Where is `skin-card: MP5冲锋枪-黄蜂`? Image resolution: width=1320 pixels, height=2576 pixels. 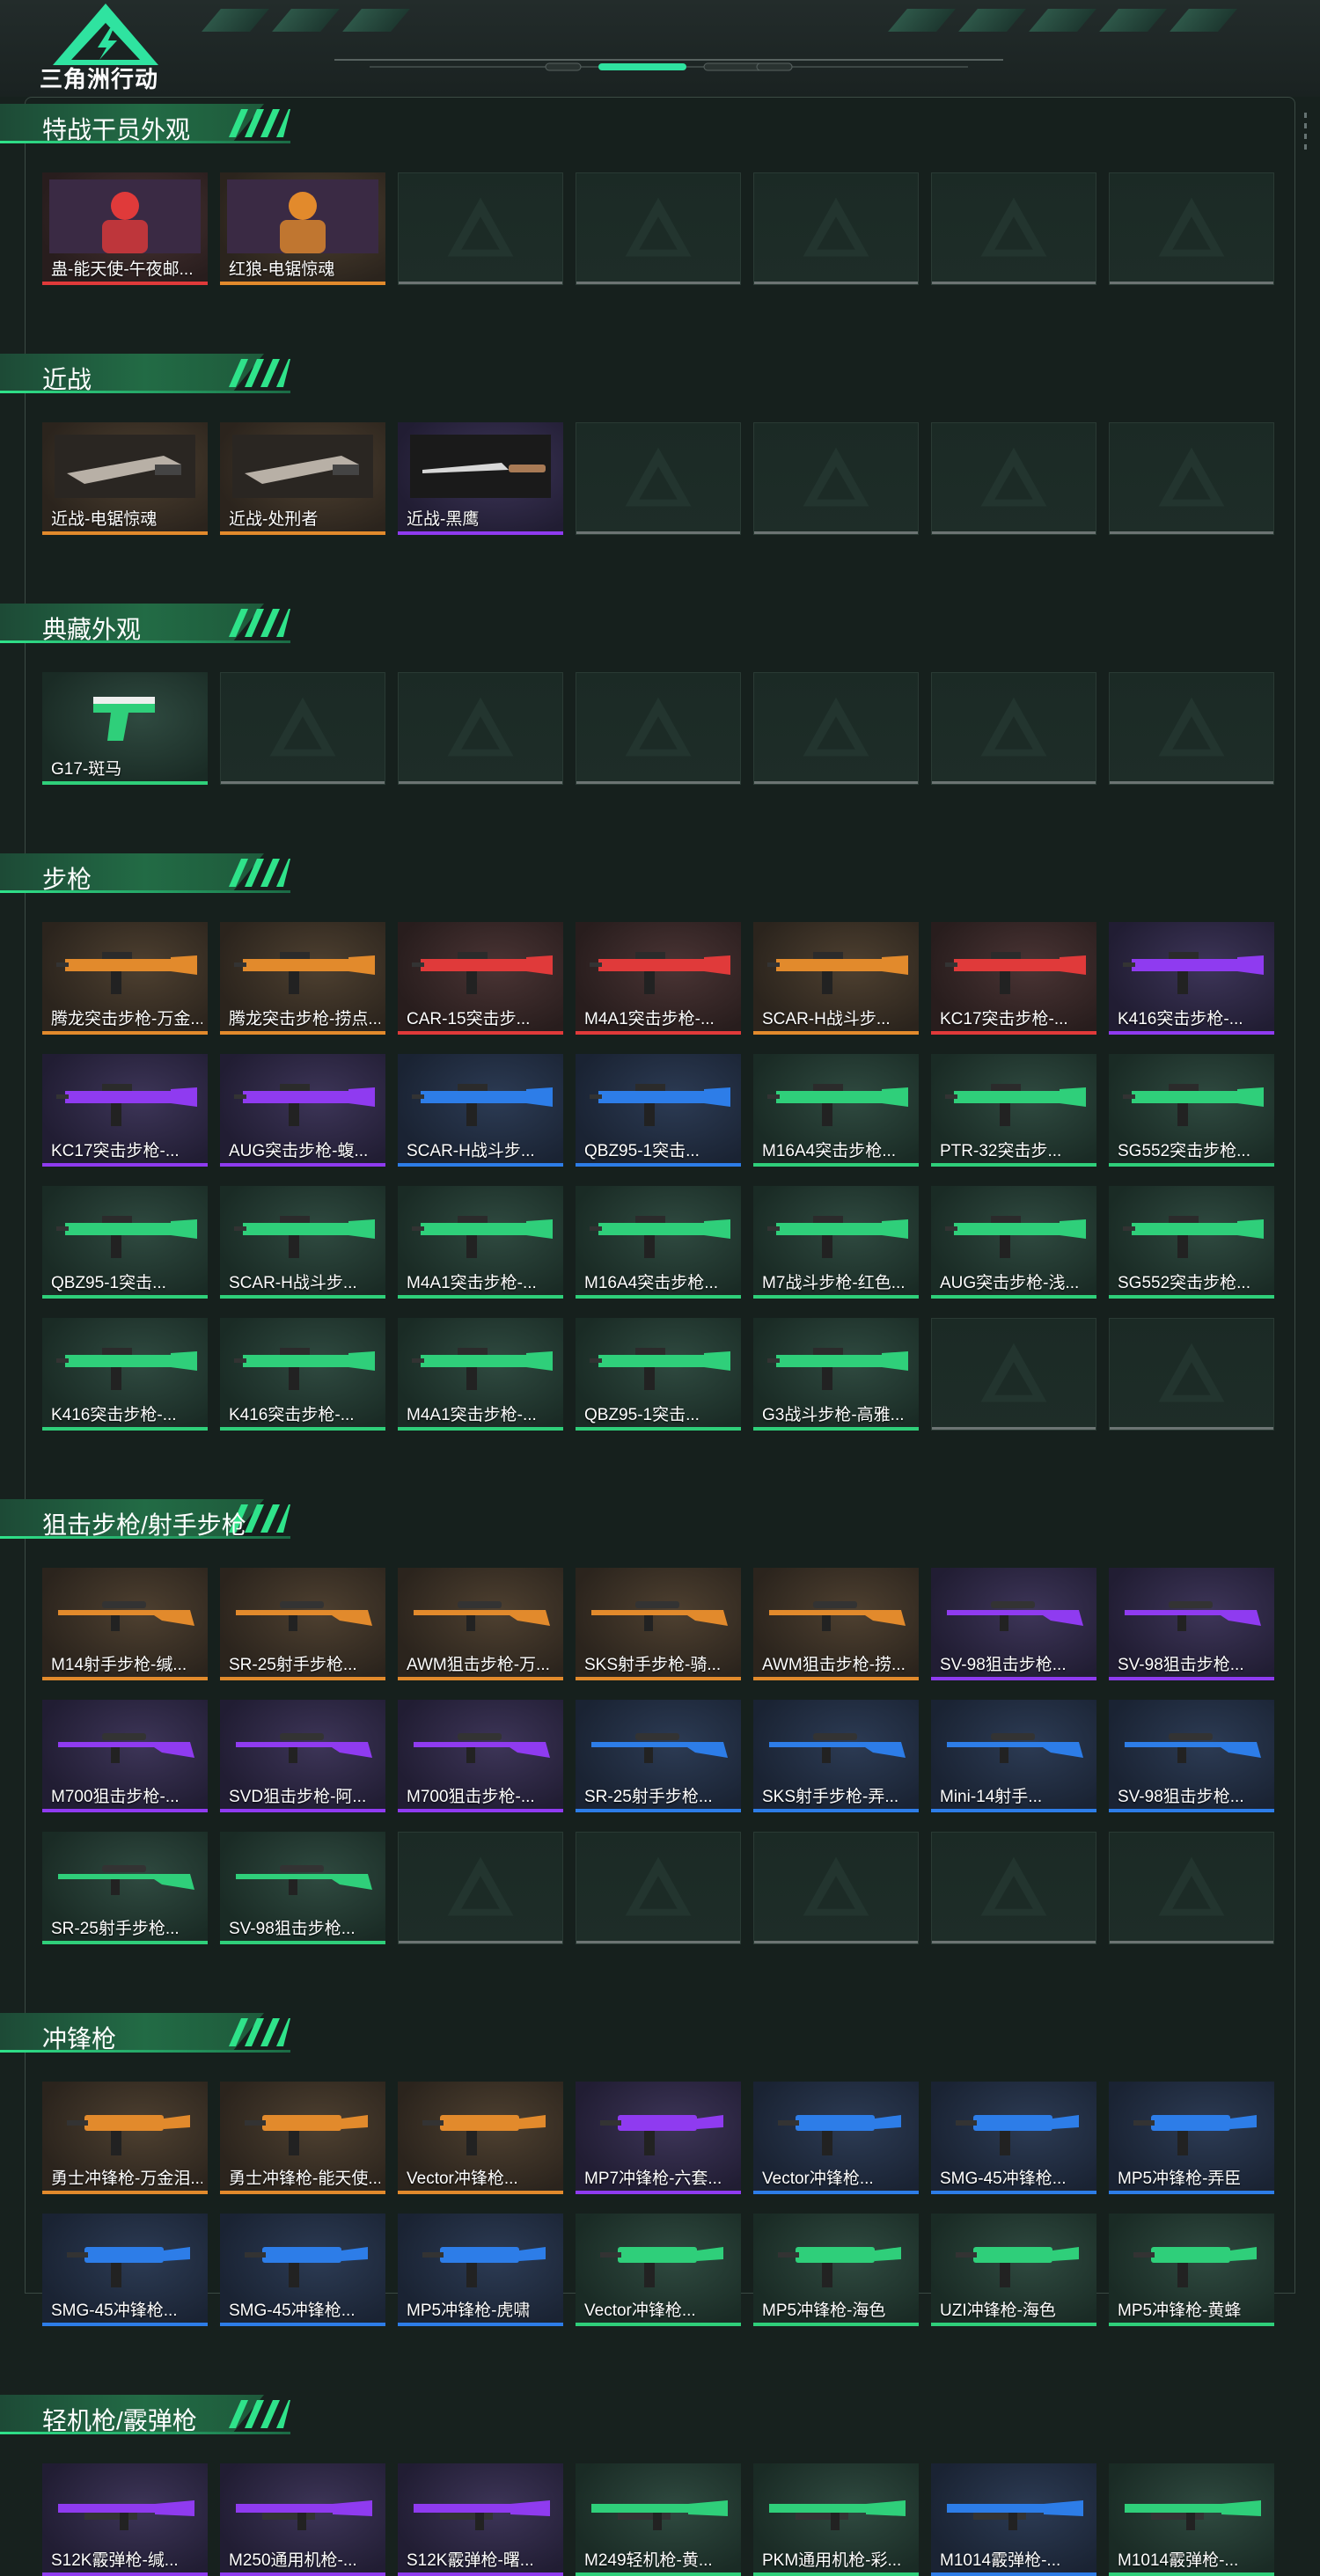 skin-card: MP5冲锋枪-黄蜂 is located at coordinates (1191, 2270).